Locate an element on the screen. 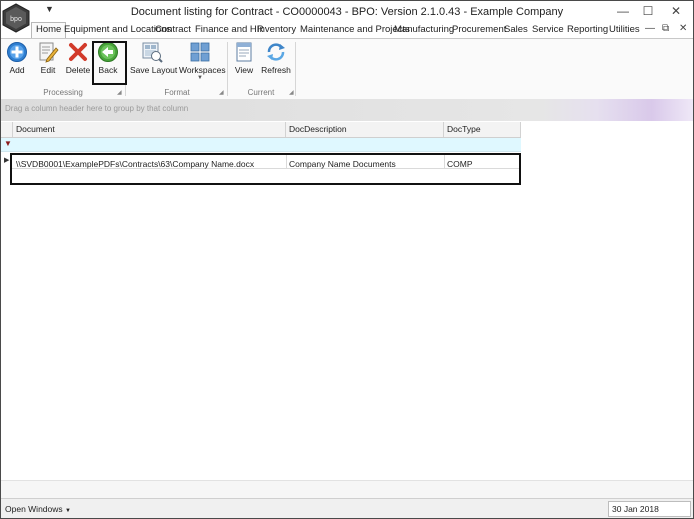 The width and height of the screenshot is (694, 519). status-bar: Open Windows ▼ 30 Jan 2018 is located at coordinates (347, 508).